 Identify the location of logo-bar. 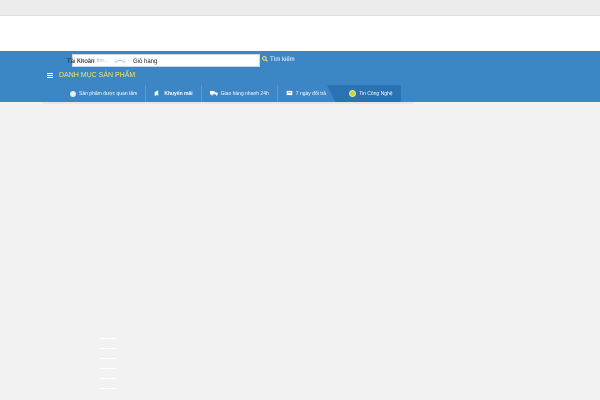
(300, 33).